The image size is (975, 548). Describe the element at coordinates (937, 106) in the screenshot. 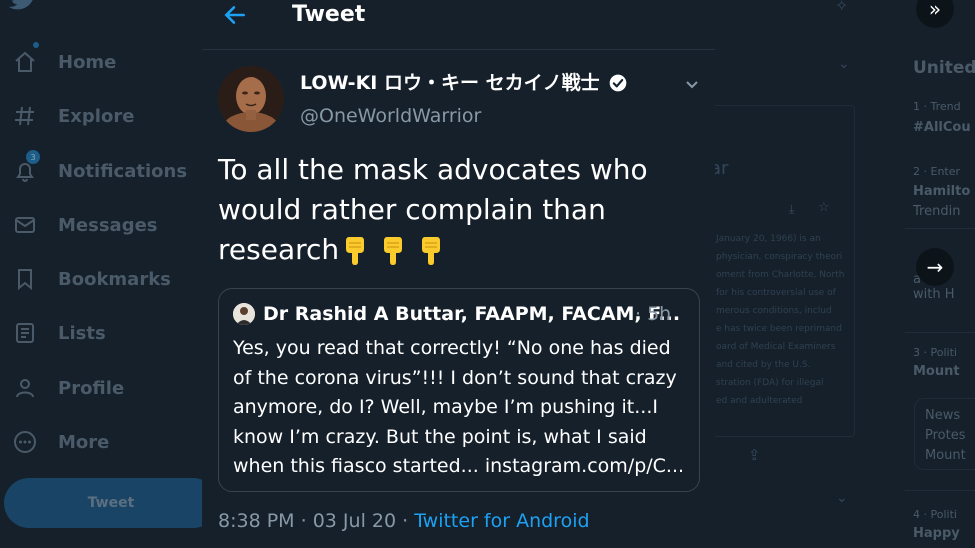

I see `trend-meta: 1 · Trend` at that location.